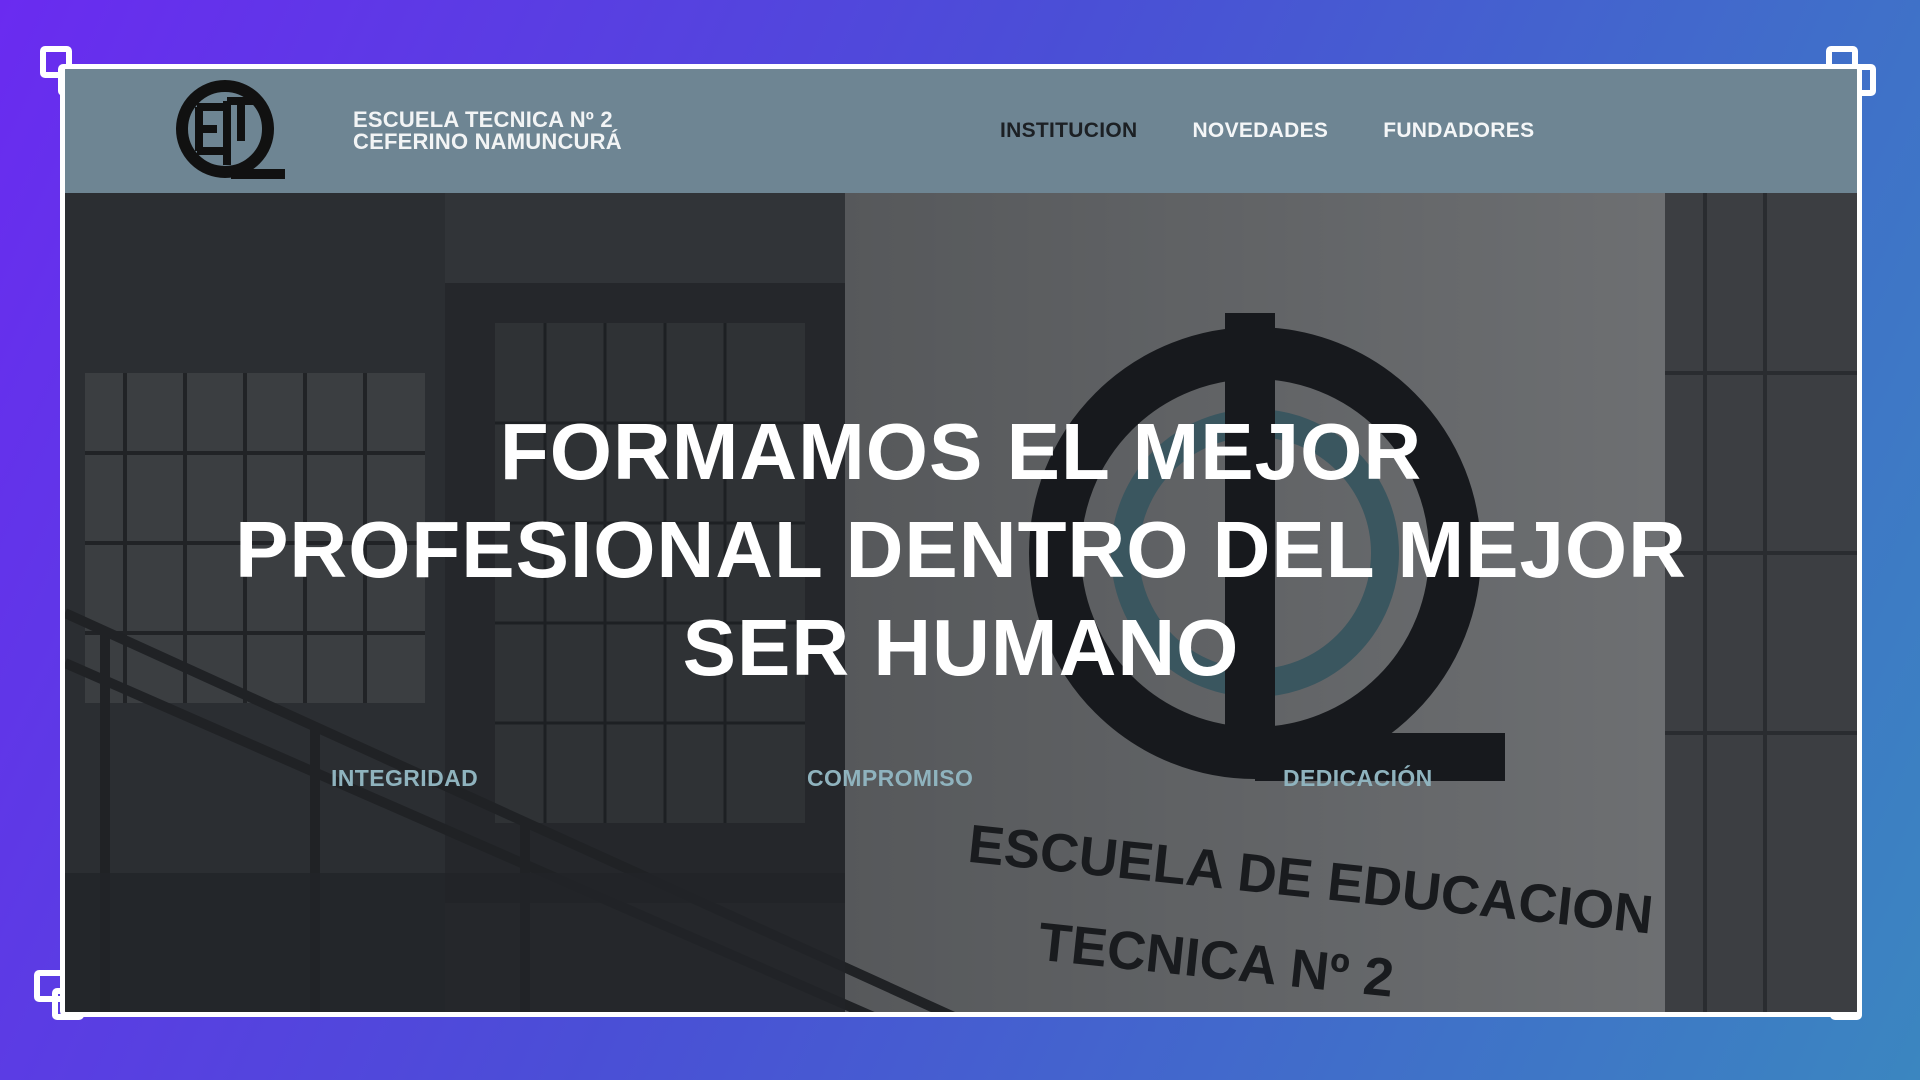 Image resolution: width=1920 pixels, height=1080 pixels. What do you see at coordinates (890, 778) in the screenshot?
I see `value-compromiso: COMPROMISO` at bounding box center [890, 778].